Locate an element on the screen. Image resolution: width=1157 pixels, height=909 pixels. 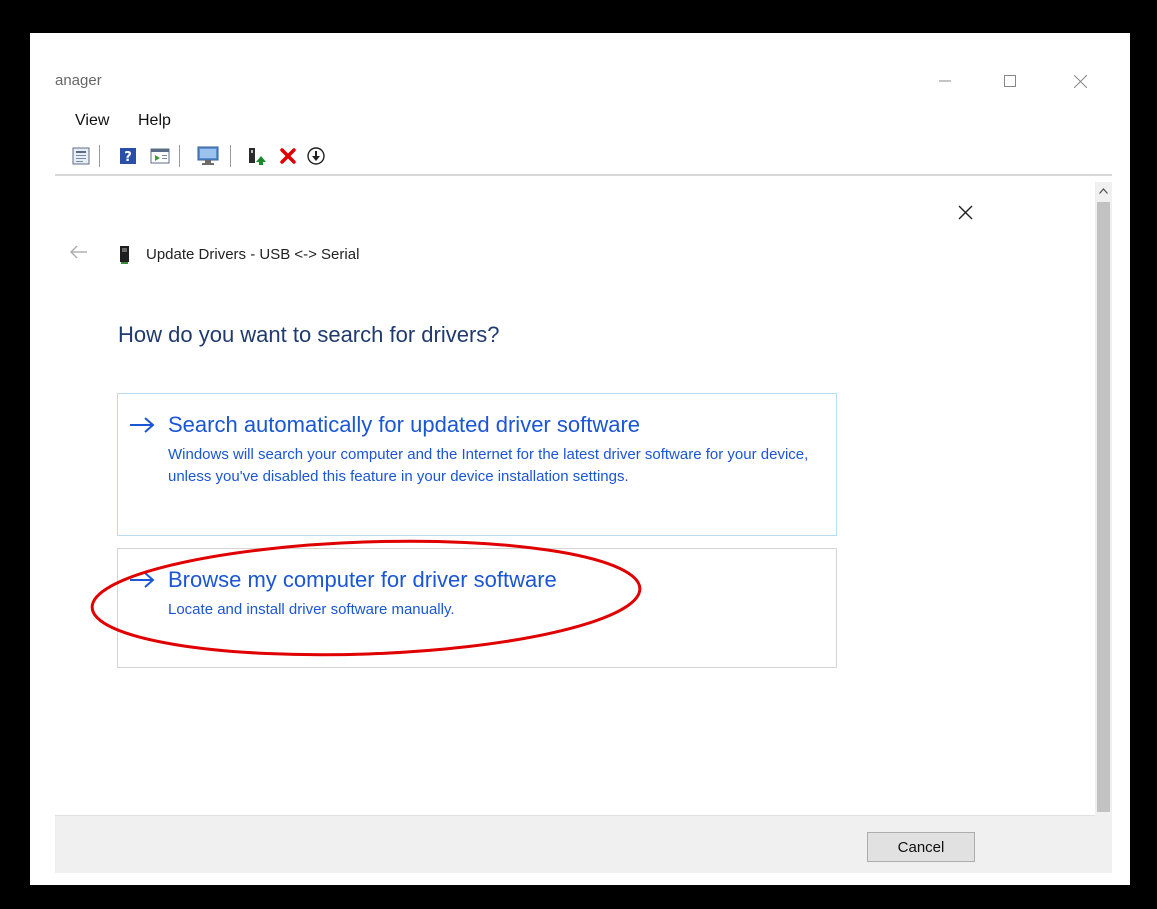
help-icon: ? is located at coordinates (128, 156).